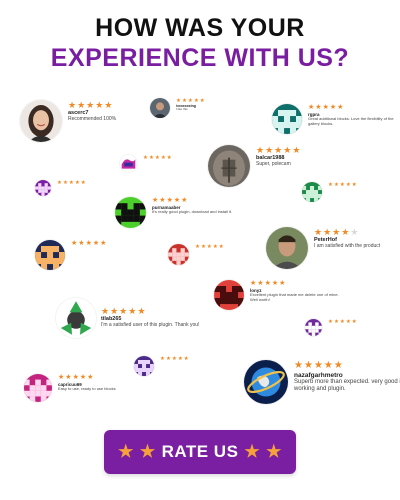 The image size is (400, 500). Describe the element at coordinates (347, 245) in the screenshot. I see `review-text: I am satisfied with the product` at that location.